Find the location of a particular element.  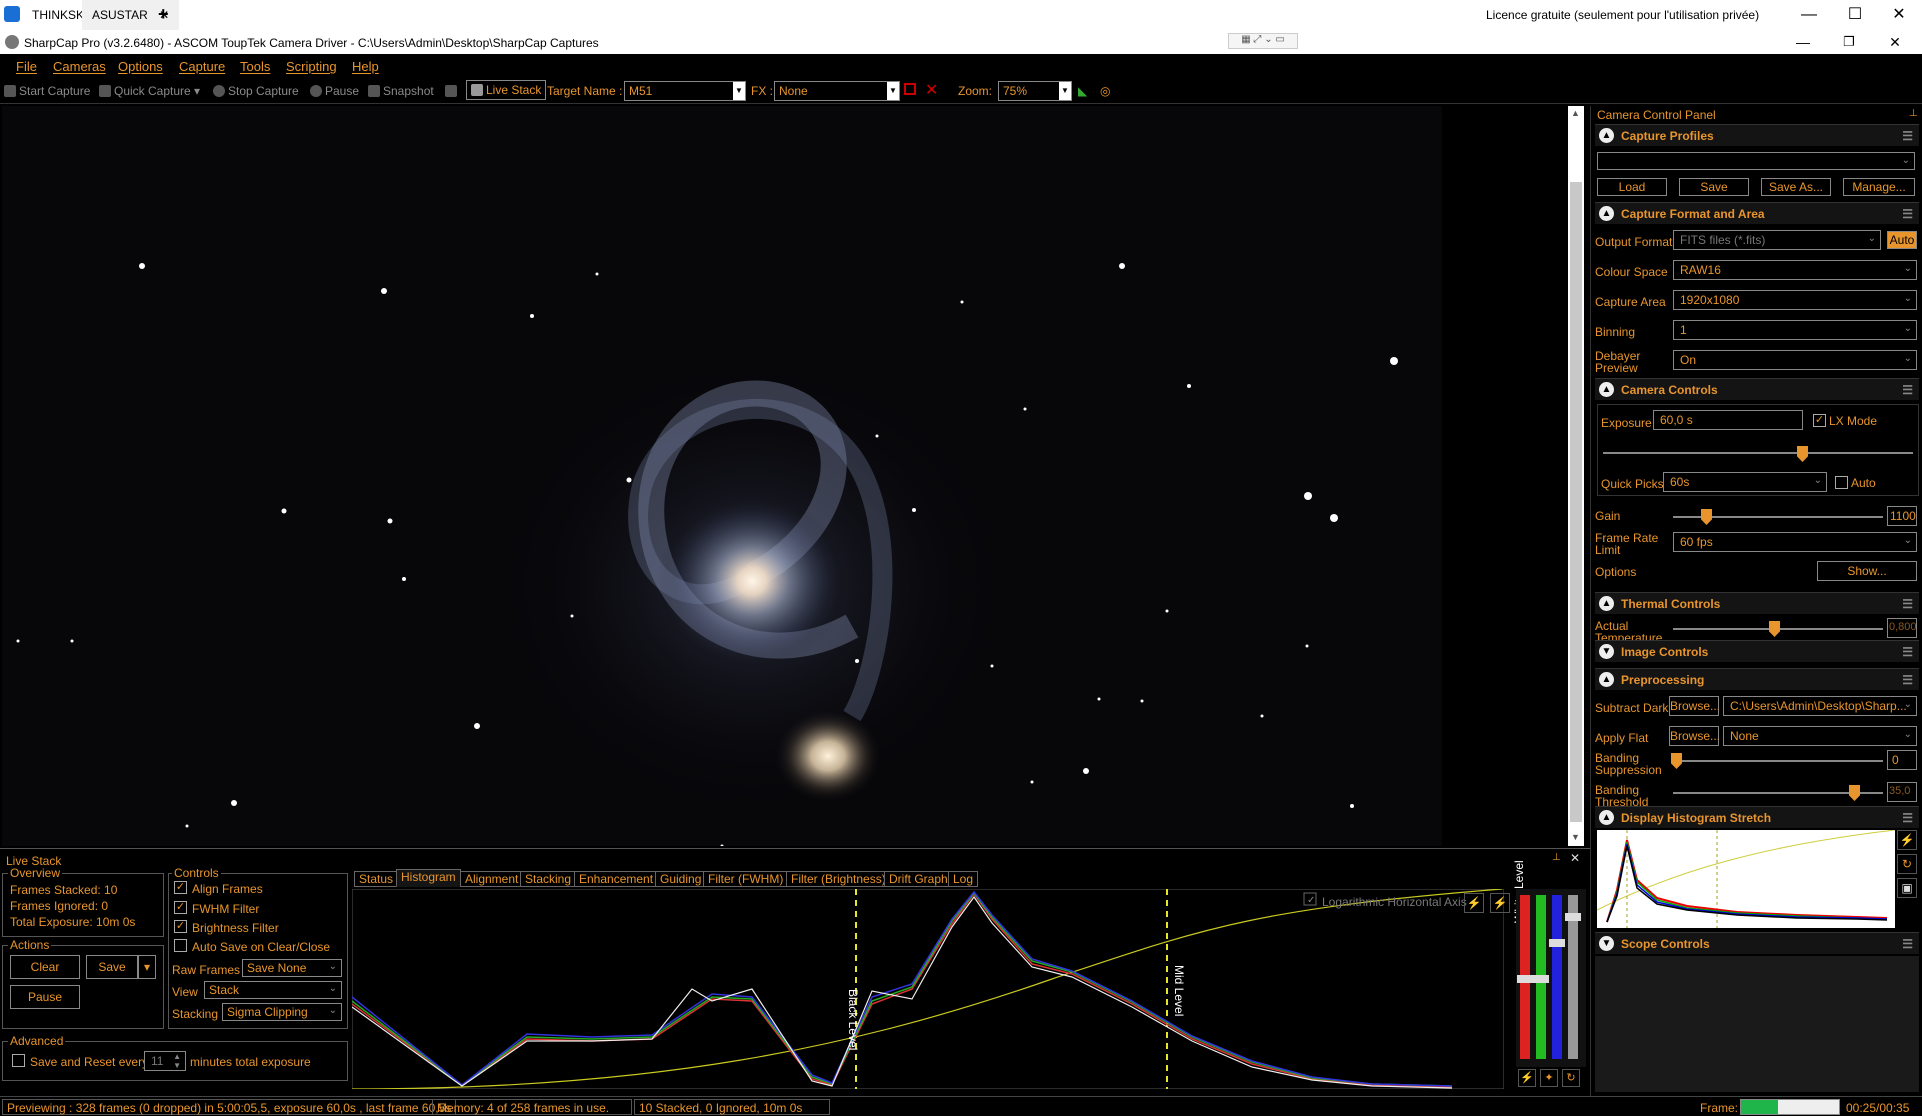

remote-toolbar-icons: ▦ ⤢ ⌄ ▭ is located at coordinates (1263, 41).